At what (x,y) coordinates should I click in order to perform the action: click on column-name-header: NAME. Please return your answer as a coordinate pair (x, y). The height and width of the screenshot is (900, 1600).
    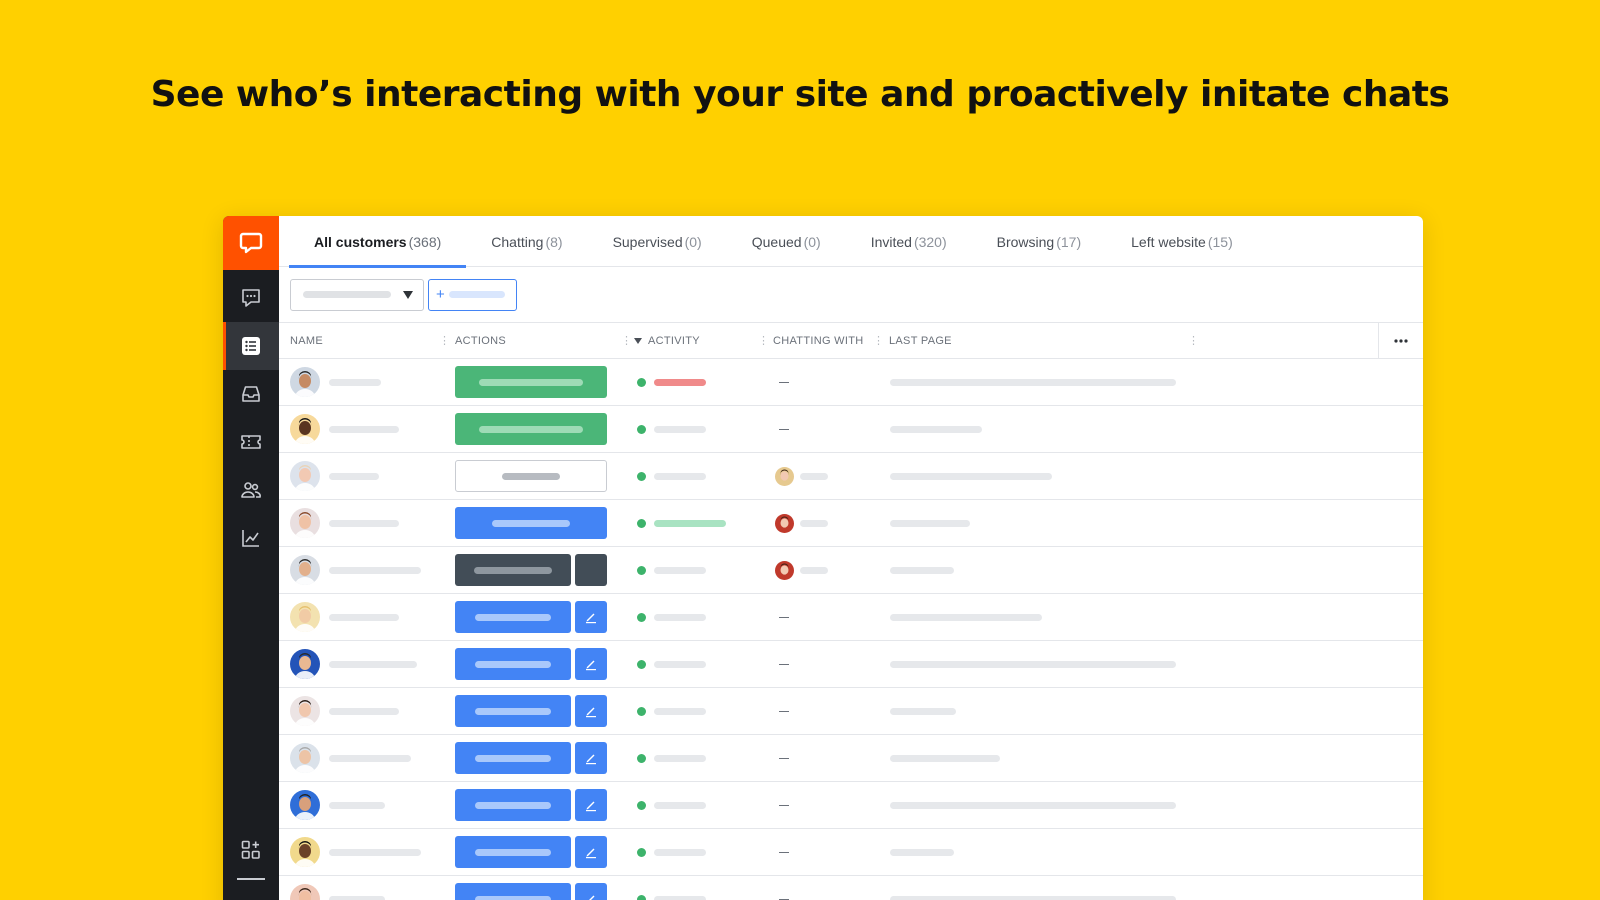
    Looking at the image, I should click on (306, 341).